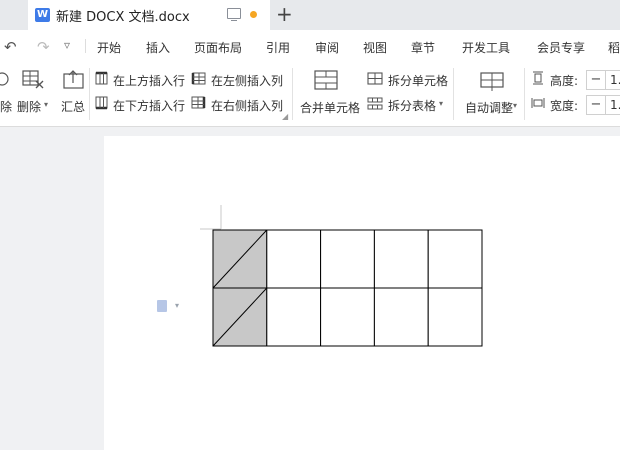 Image resolution: width=620 pixels, height=450 pixels. Describe the element at coordinates (538, 78) in the screenshot. I see `row-height-icon` at that location.